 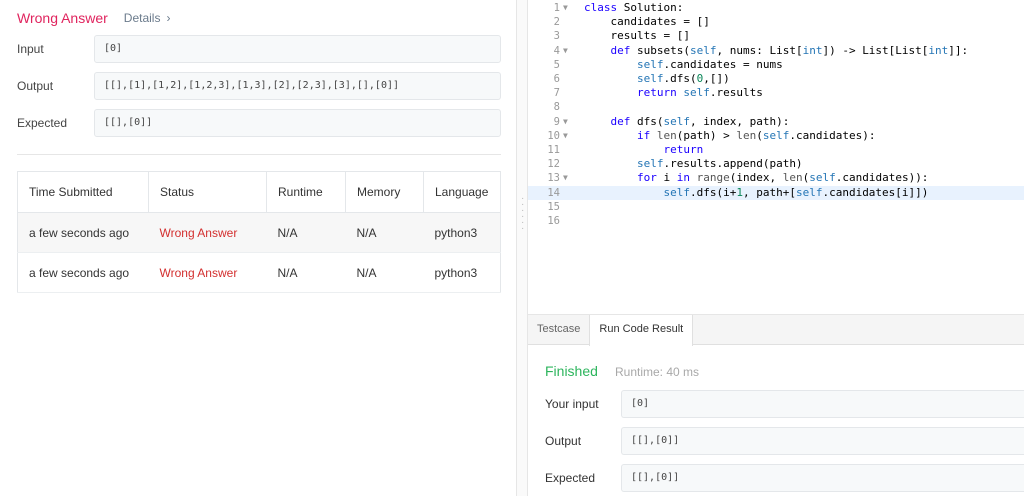 I want to click on your-input-value: [0], so click(x=822, y=404).